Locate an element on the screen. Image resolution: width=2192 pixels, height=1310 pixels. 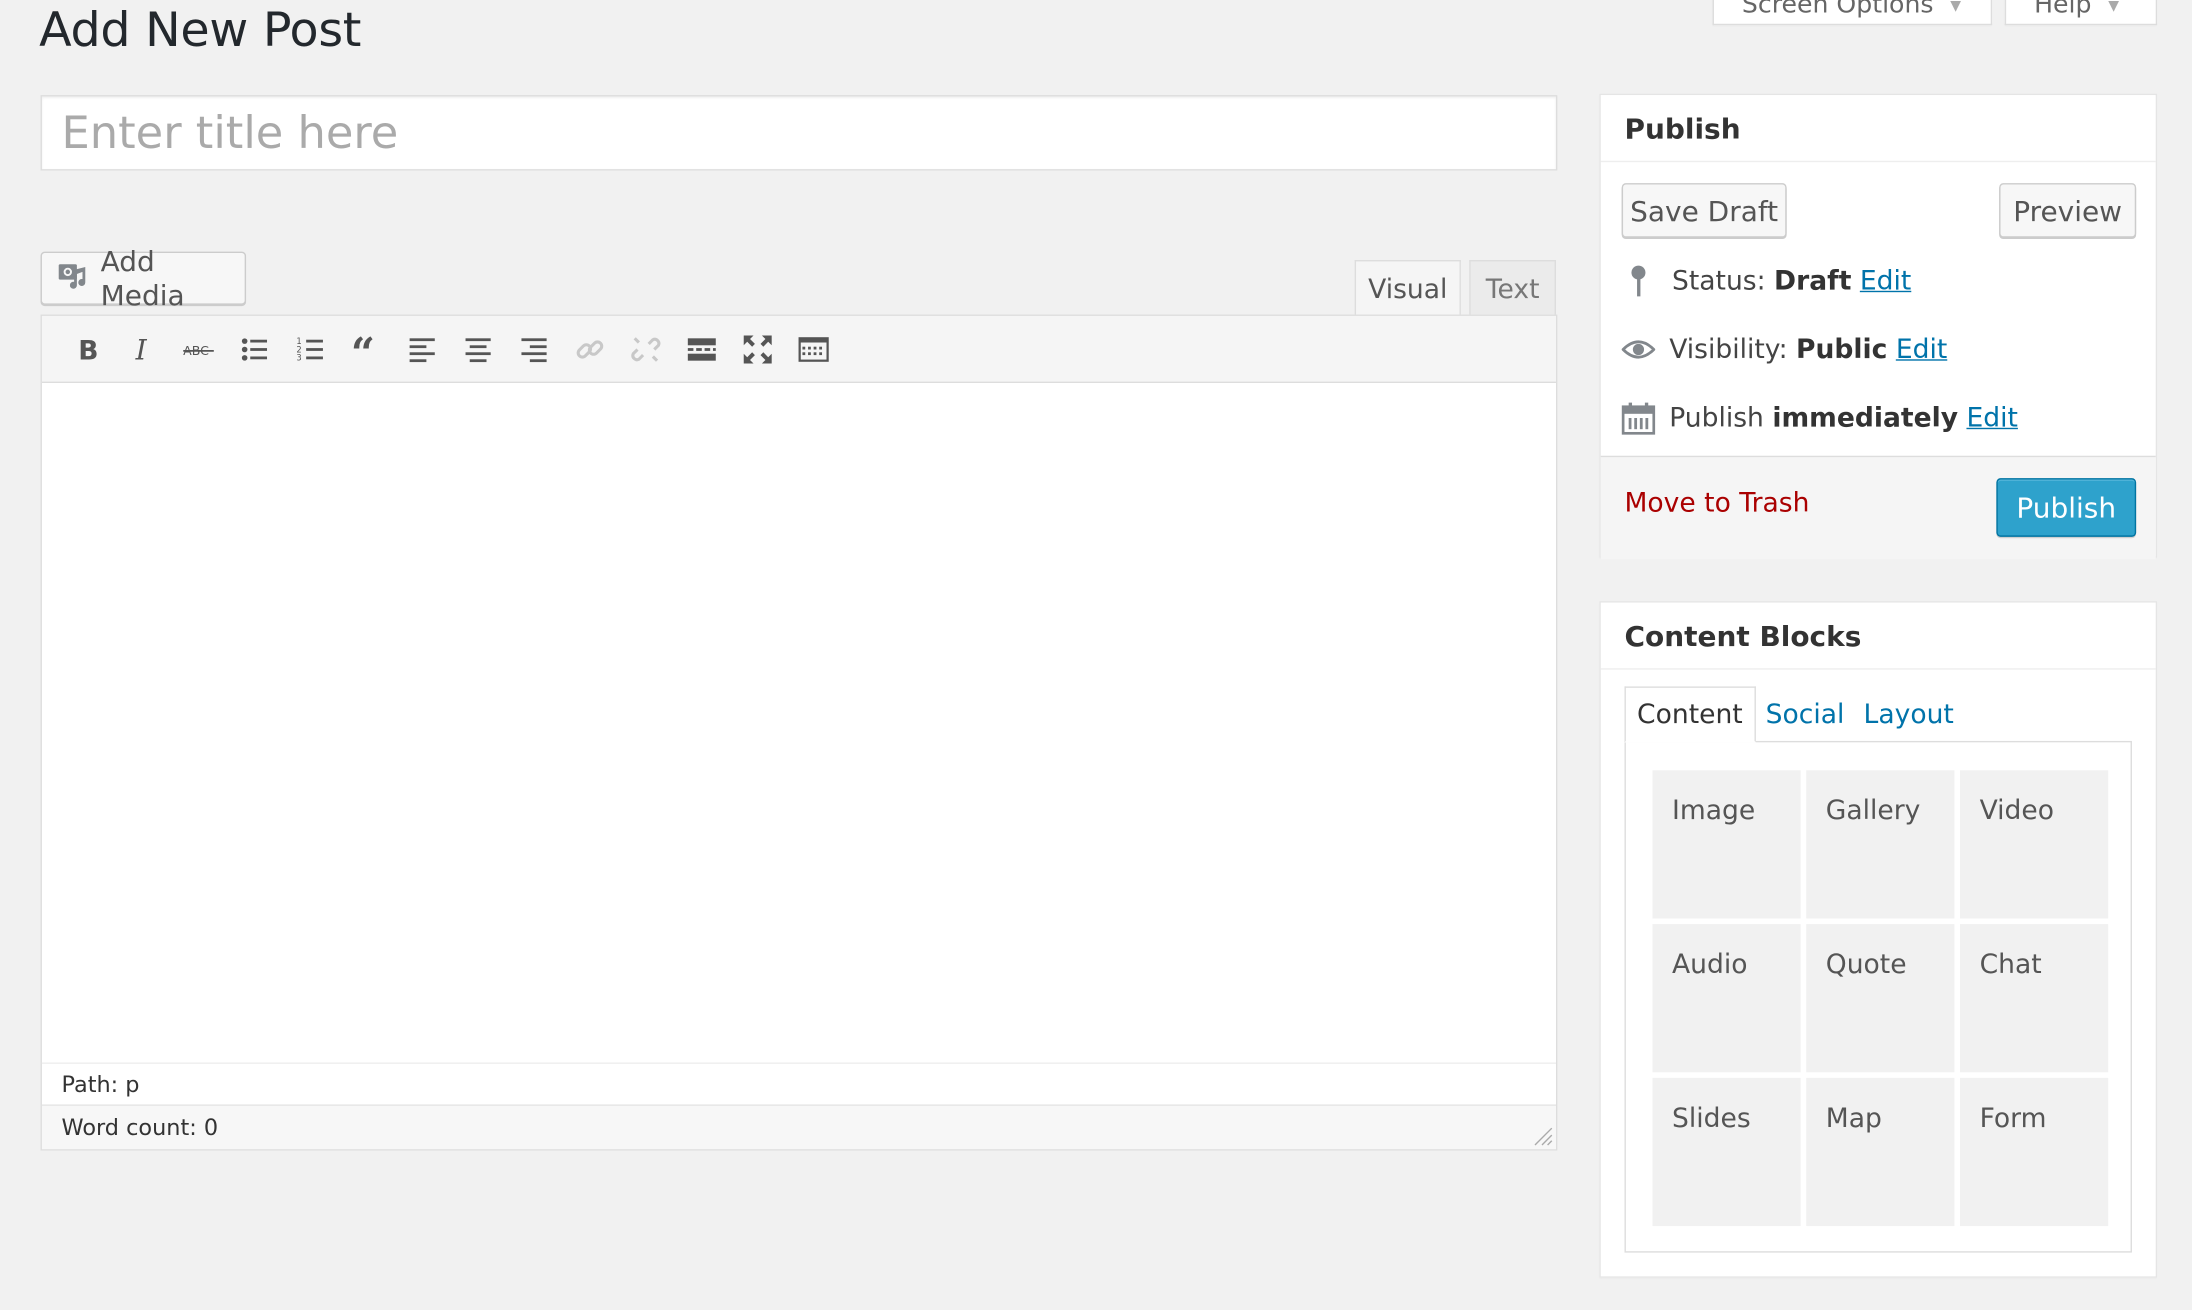
edit-schedule-link: Edit is located at coordinates (1991, 418).